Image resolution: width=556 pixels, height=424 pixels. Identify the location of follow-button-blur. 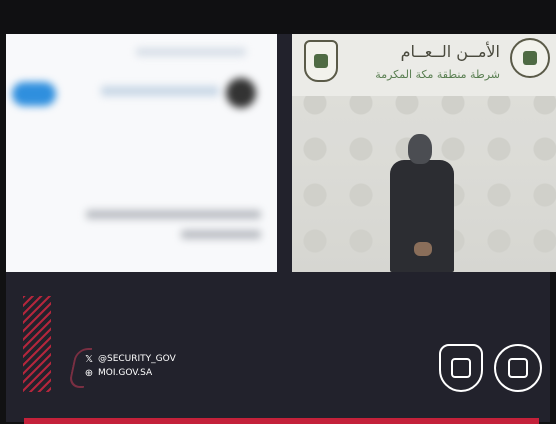
(34, 94).